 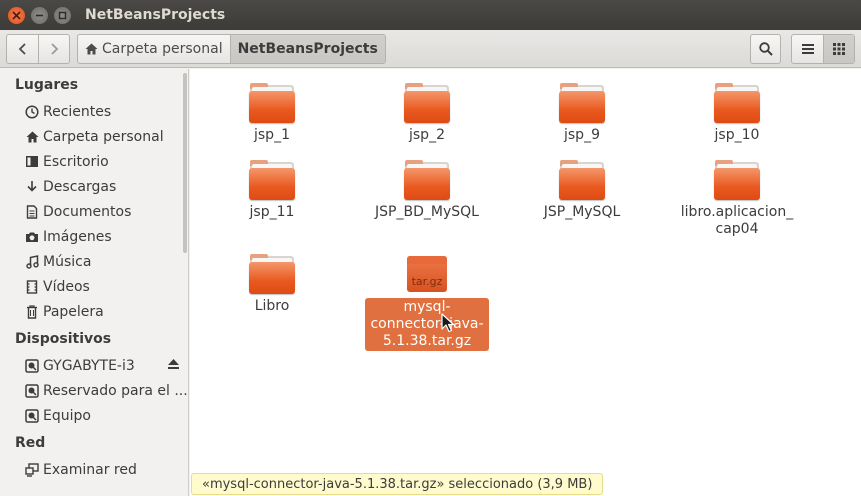 I want to click on mouse-cursor-icon, so click(x=448, y=323).